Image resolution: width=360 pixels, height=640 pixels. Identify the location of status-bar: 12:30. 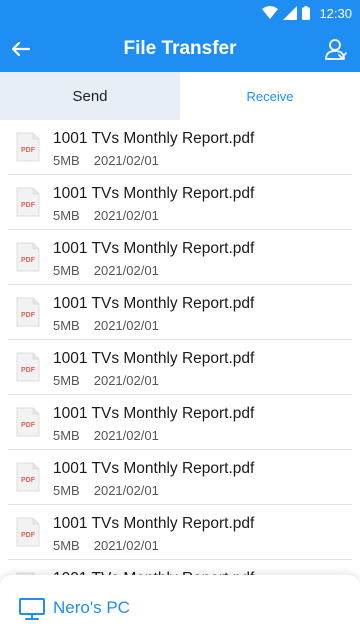
(180, 13).